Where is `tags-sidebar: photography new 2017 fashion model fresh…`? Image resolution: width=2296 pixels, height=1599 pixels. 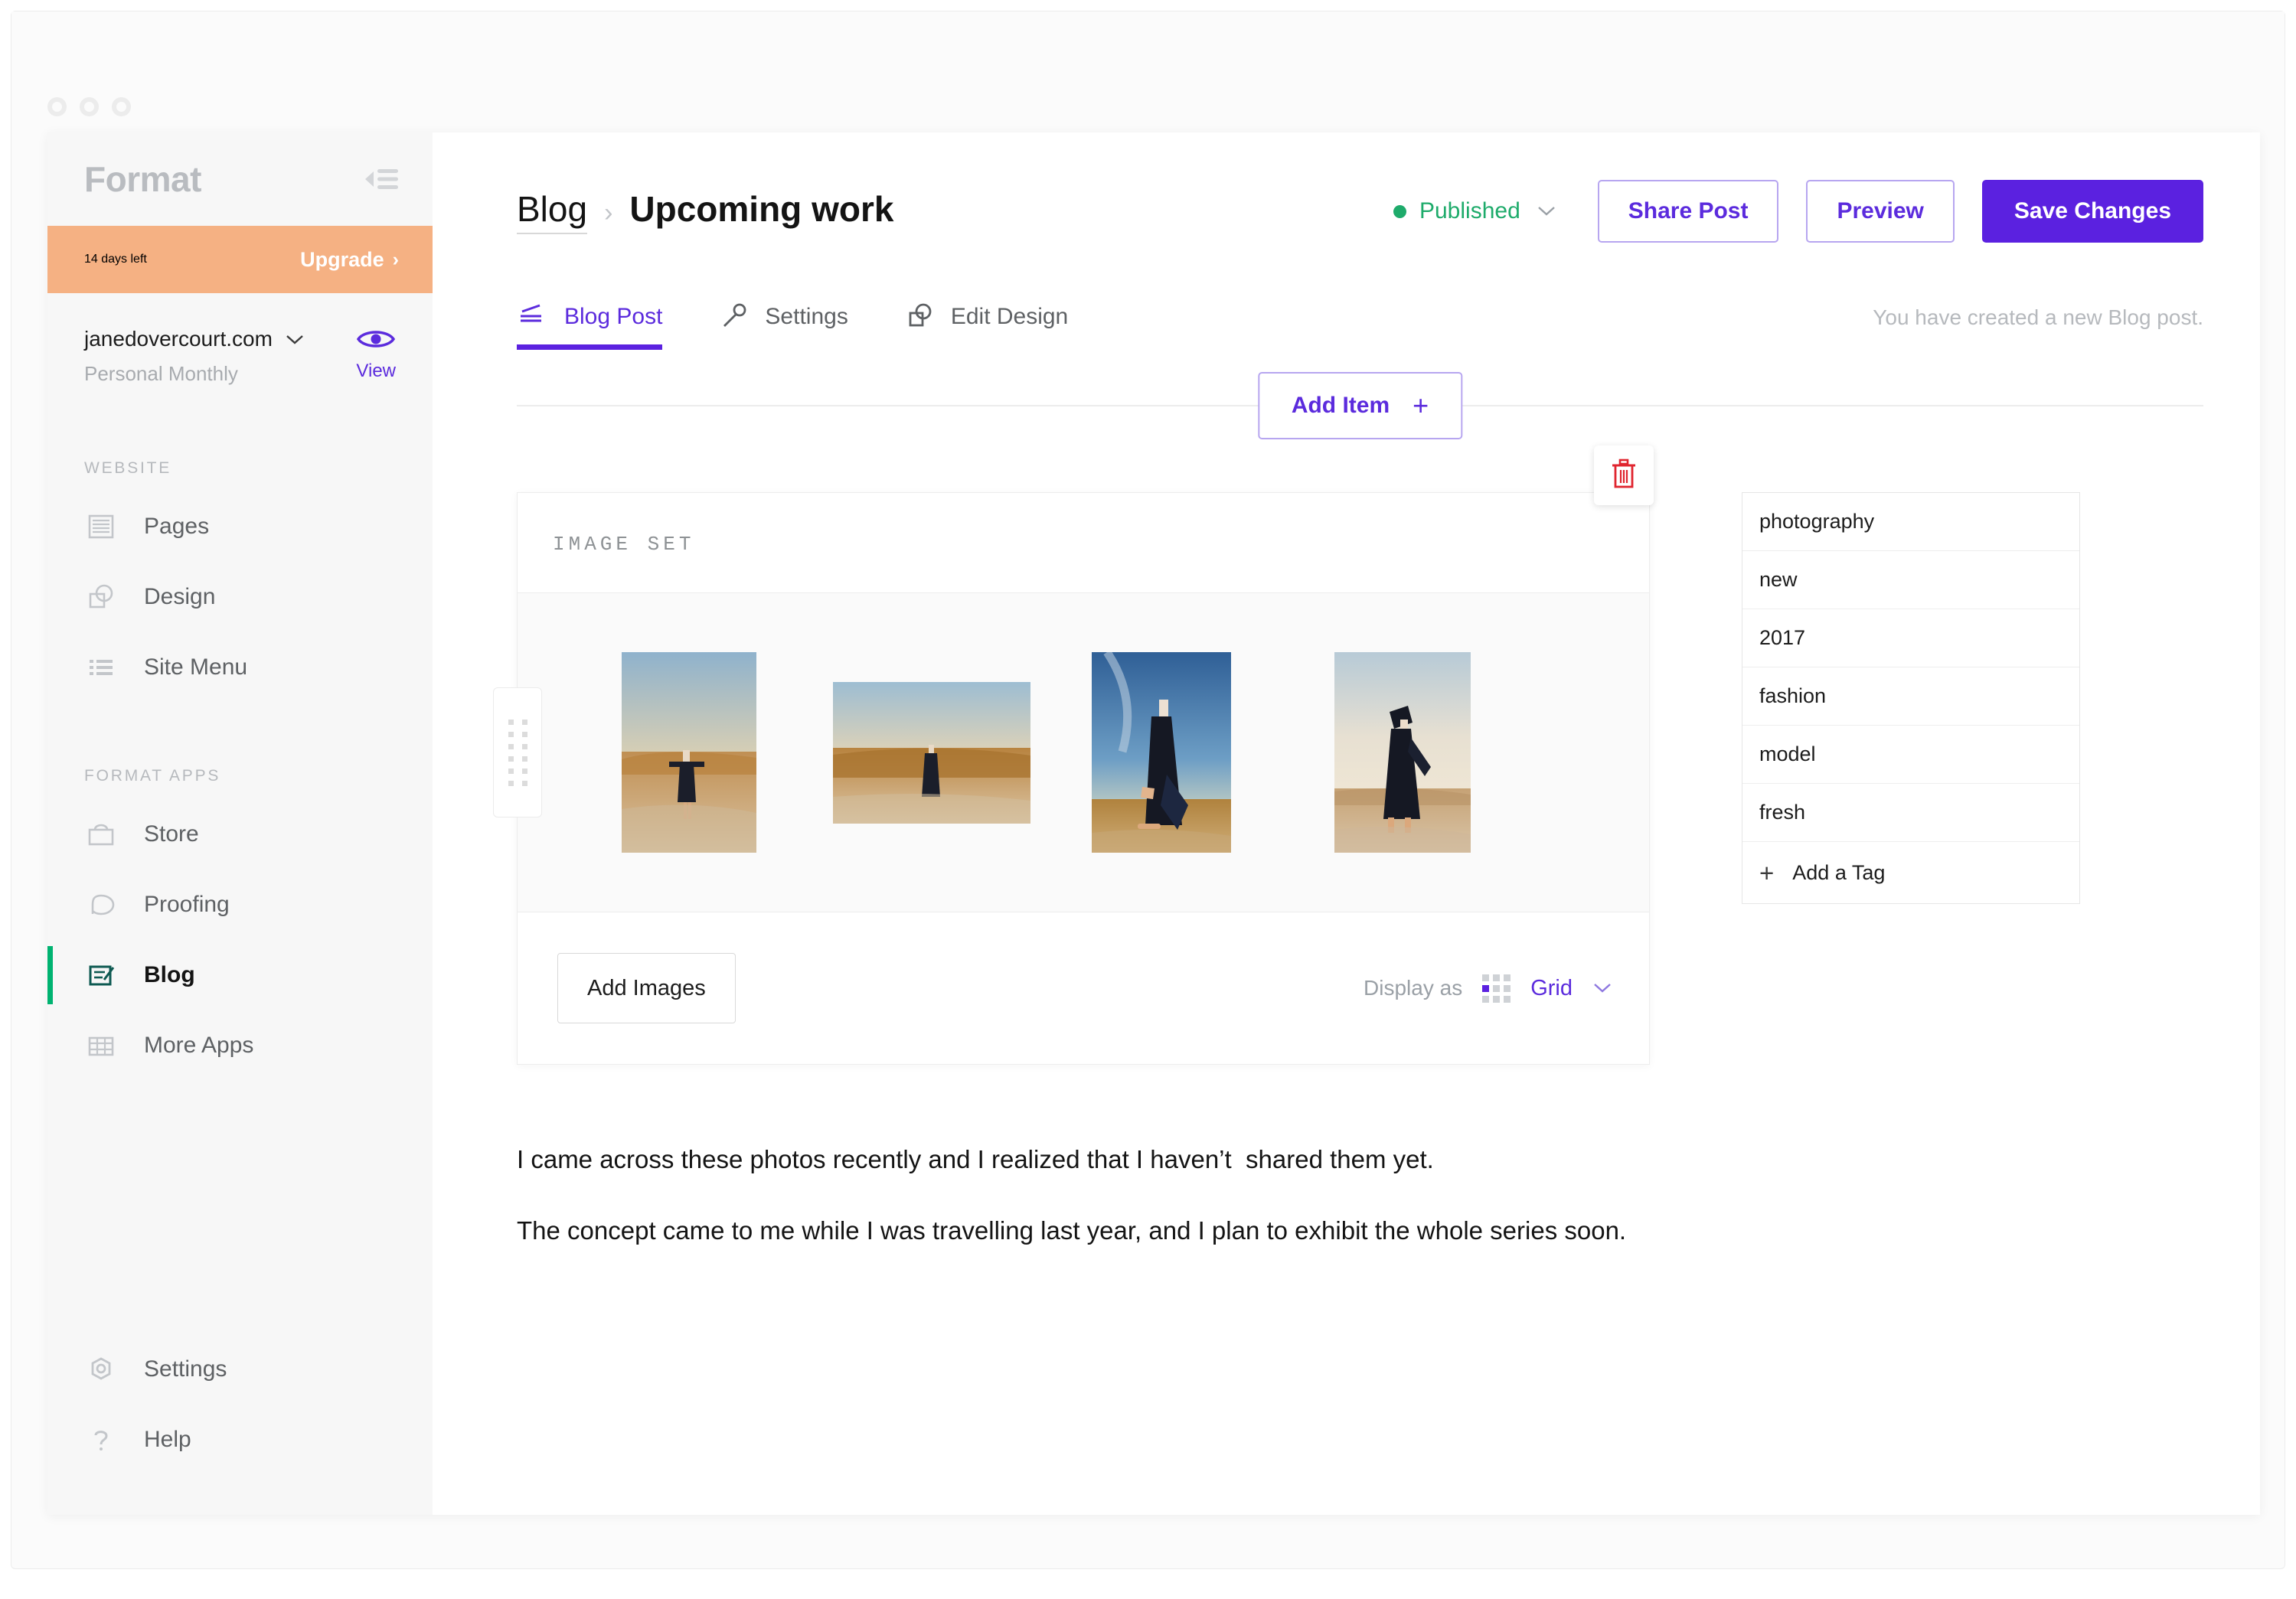 tags-sidebar: photography new 2017 fashion model fresh… is located at coordinates (1926, 778).